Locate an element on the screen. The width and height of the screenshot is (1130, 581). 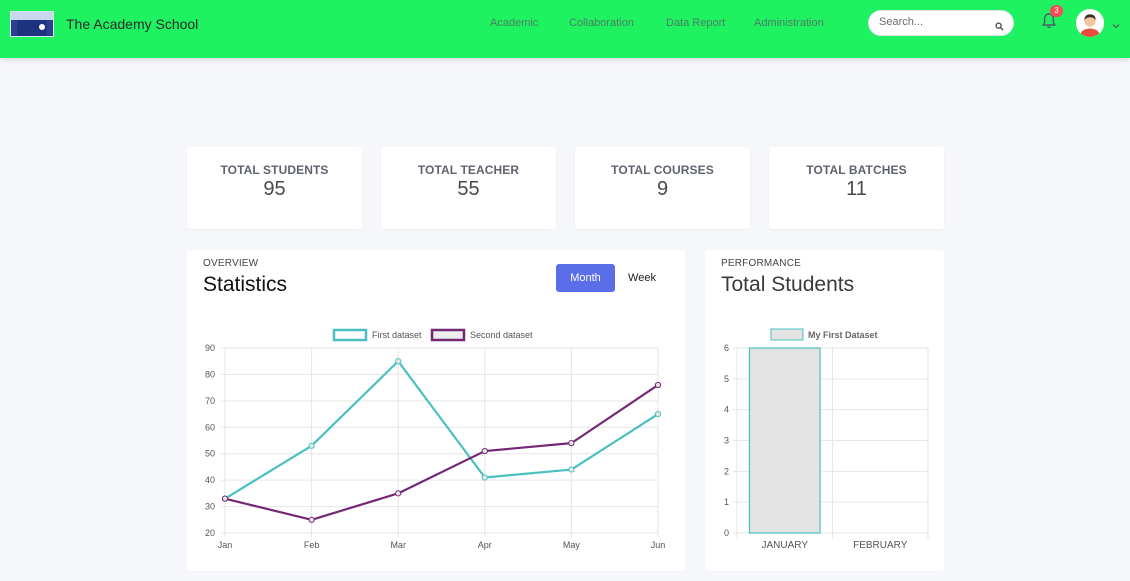
stat-label: TOTAL STUDENTS is located at coordinates (274, 170).